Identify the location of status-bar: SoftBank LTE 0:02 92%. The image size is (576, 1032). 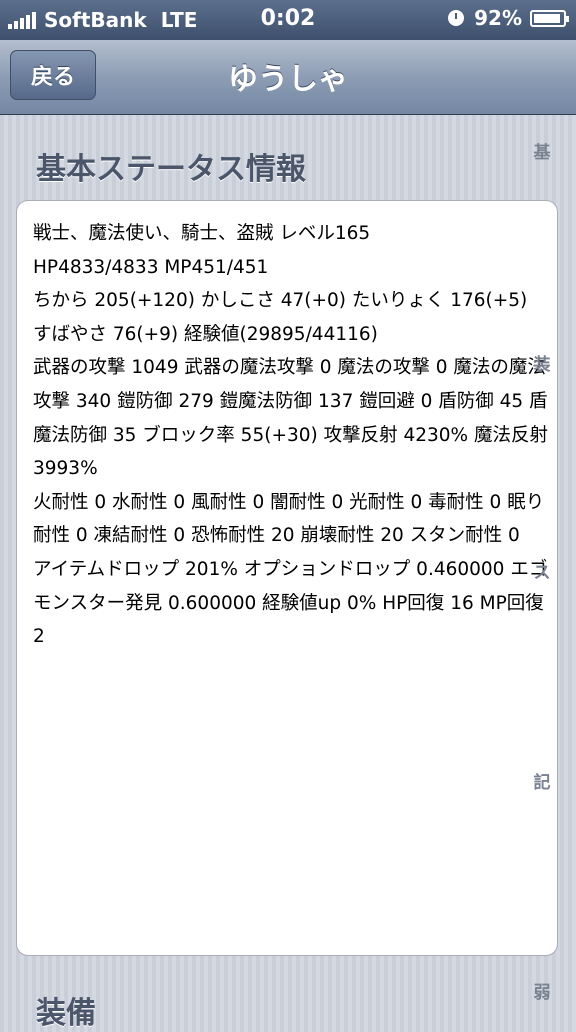
(288, 20).